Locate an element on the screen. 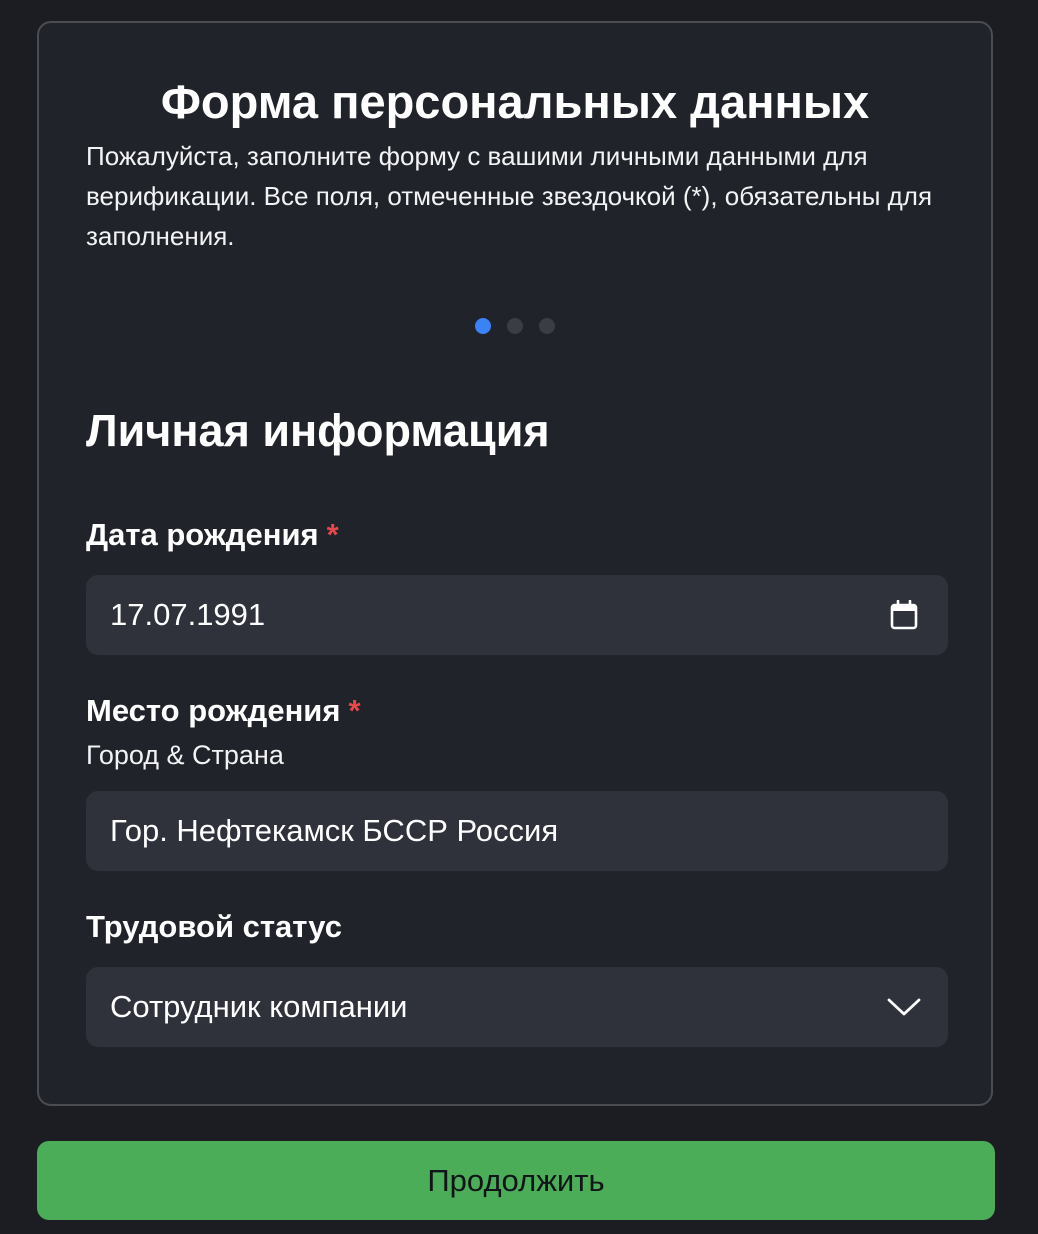 The image size is (1038, 1234). calendar-icon is located at coordinates (904, 615).